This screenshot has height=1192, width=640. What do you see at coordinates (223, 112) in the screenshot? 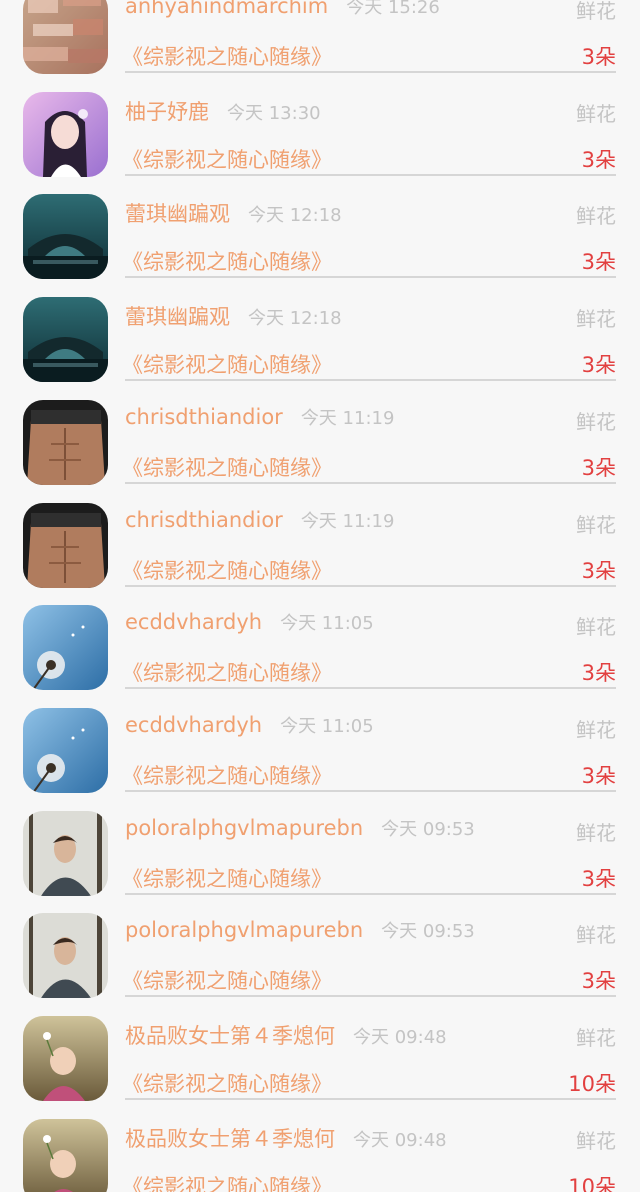
I see `item-header: 柚子妤鹿 今天 13:30` at bounding box center [223, 112].